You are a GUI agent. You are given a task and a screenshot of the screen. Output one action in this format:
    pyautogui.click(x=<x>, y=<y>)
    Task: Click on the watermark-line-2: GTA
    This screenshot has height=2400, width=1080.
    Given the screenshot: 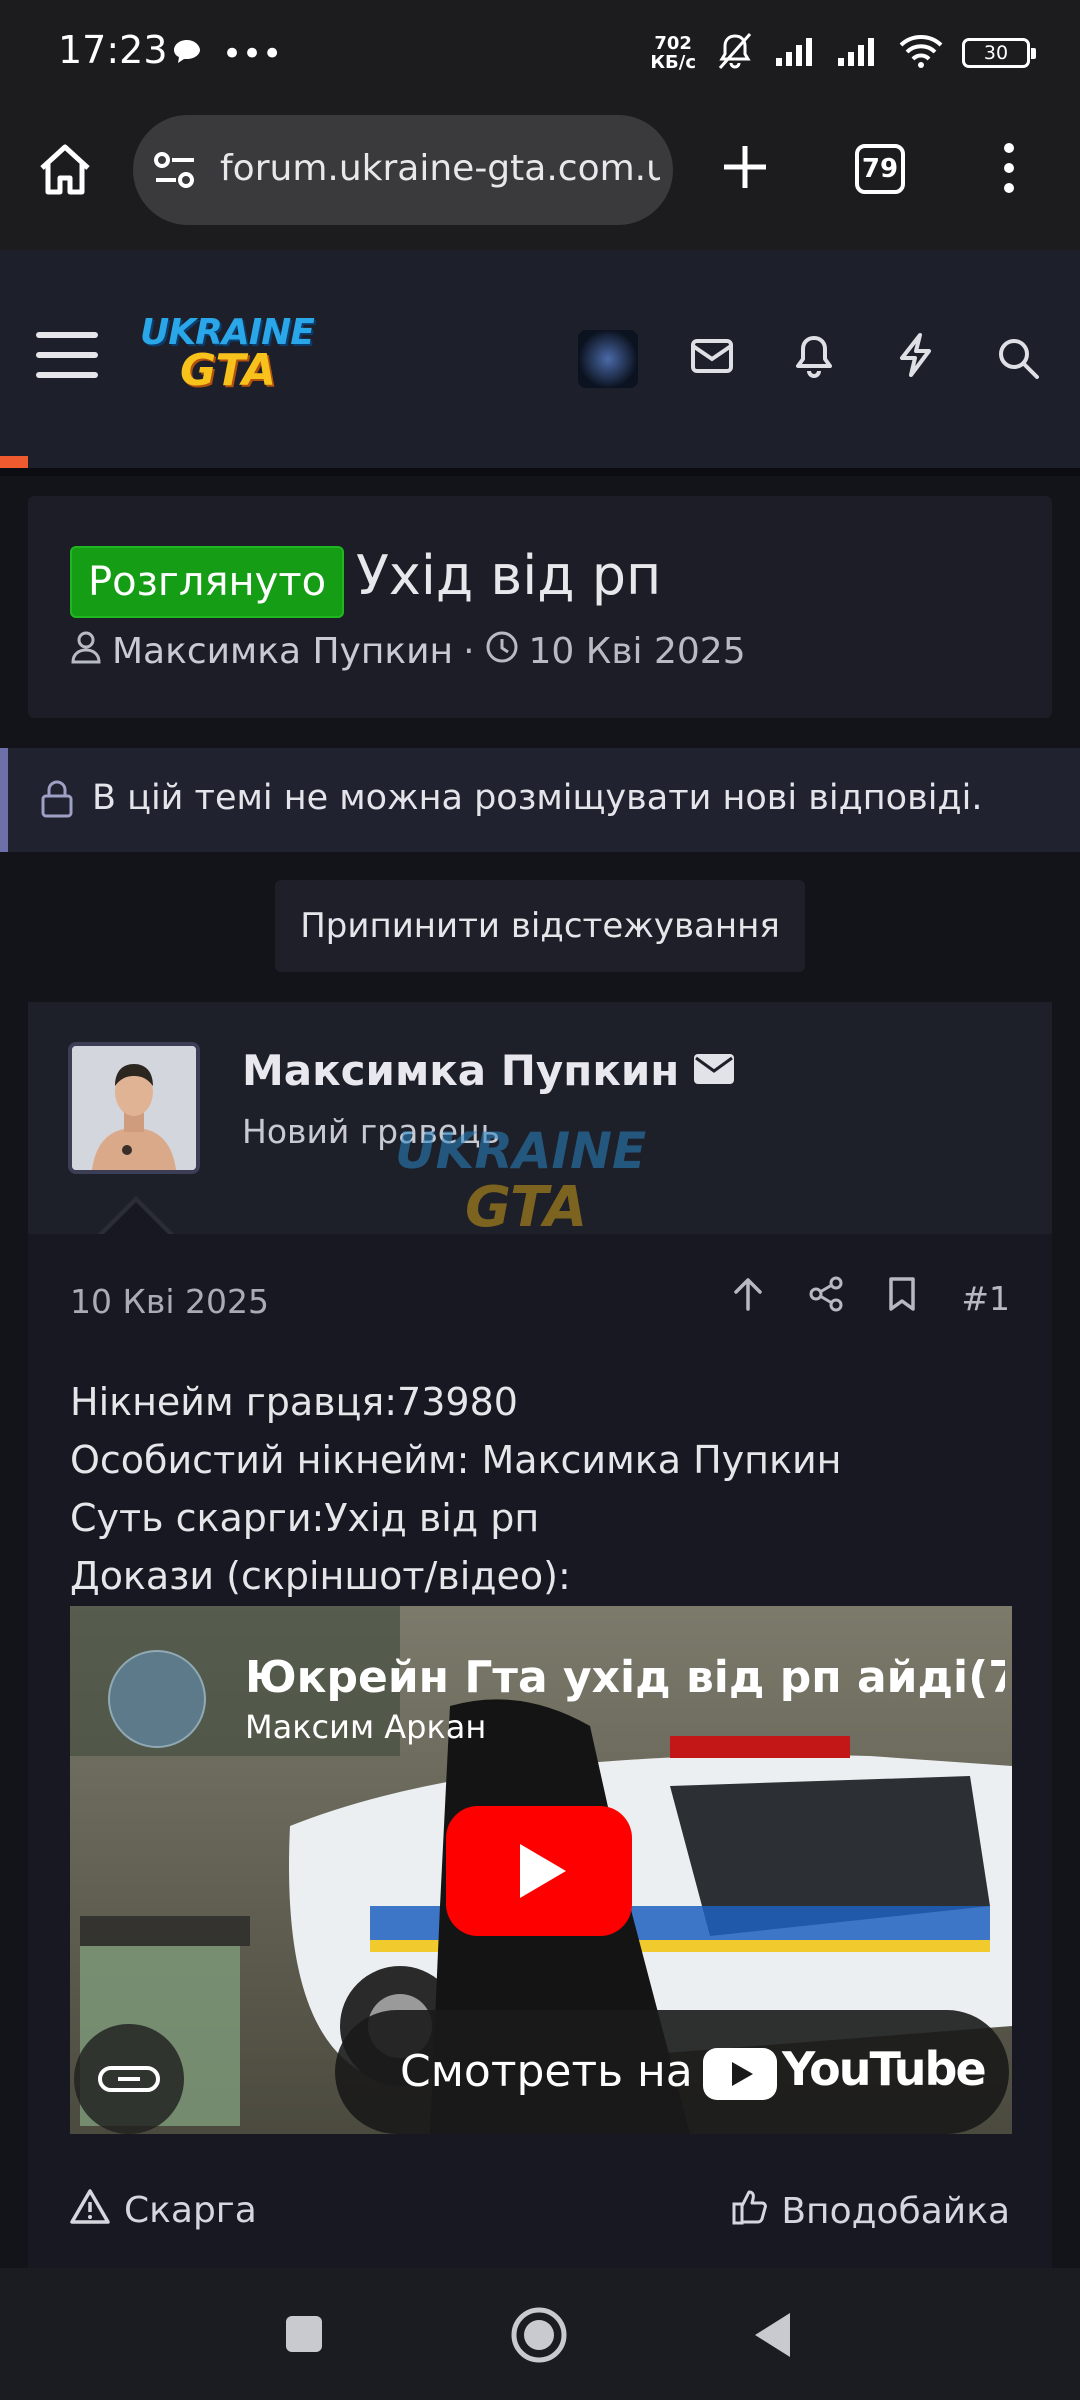 What is the action you would take?
    pyautogui.click(x=526, y=1207)
    